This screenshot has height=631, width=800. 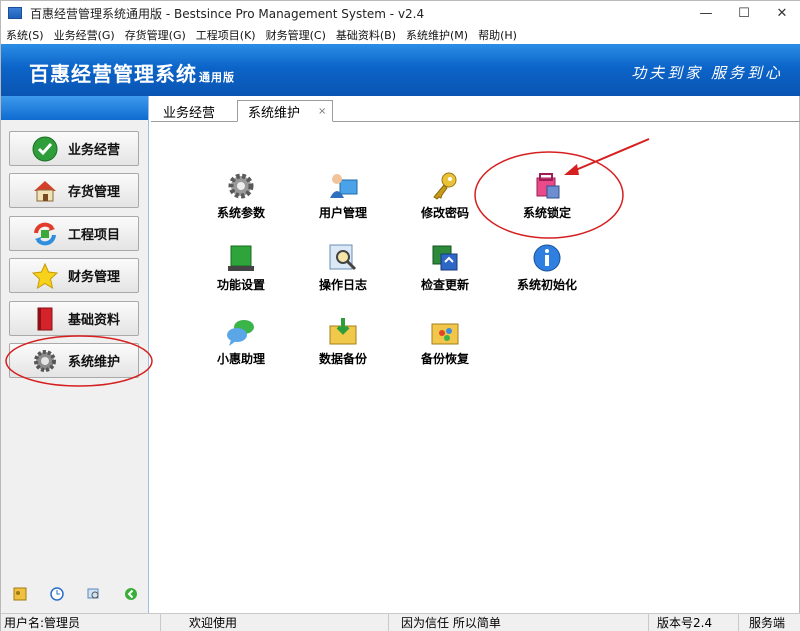 What do you see at coordinates (781, 13) in the screenshot?
I see `close-button: ✕` at bounding box center [781, 13].